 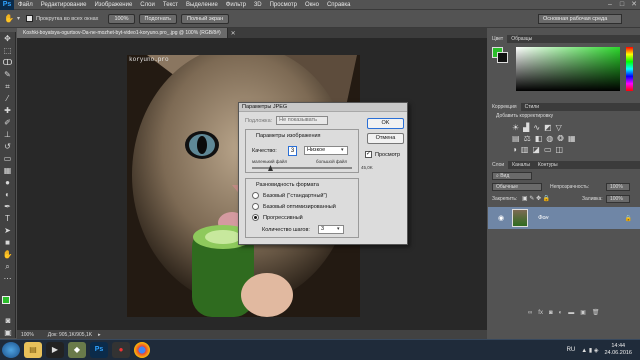 What do you see at coordinates (121, 18) in the screenshot?
I see `zoom-100-button: 100%` at bounding box center [121, 18].